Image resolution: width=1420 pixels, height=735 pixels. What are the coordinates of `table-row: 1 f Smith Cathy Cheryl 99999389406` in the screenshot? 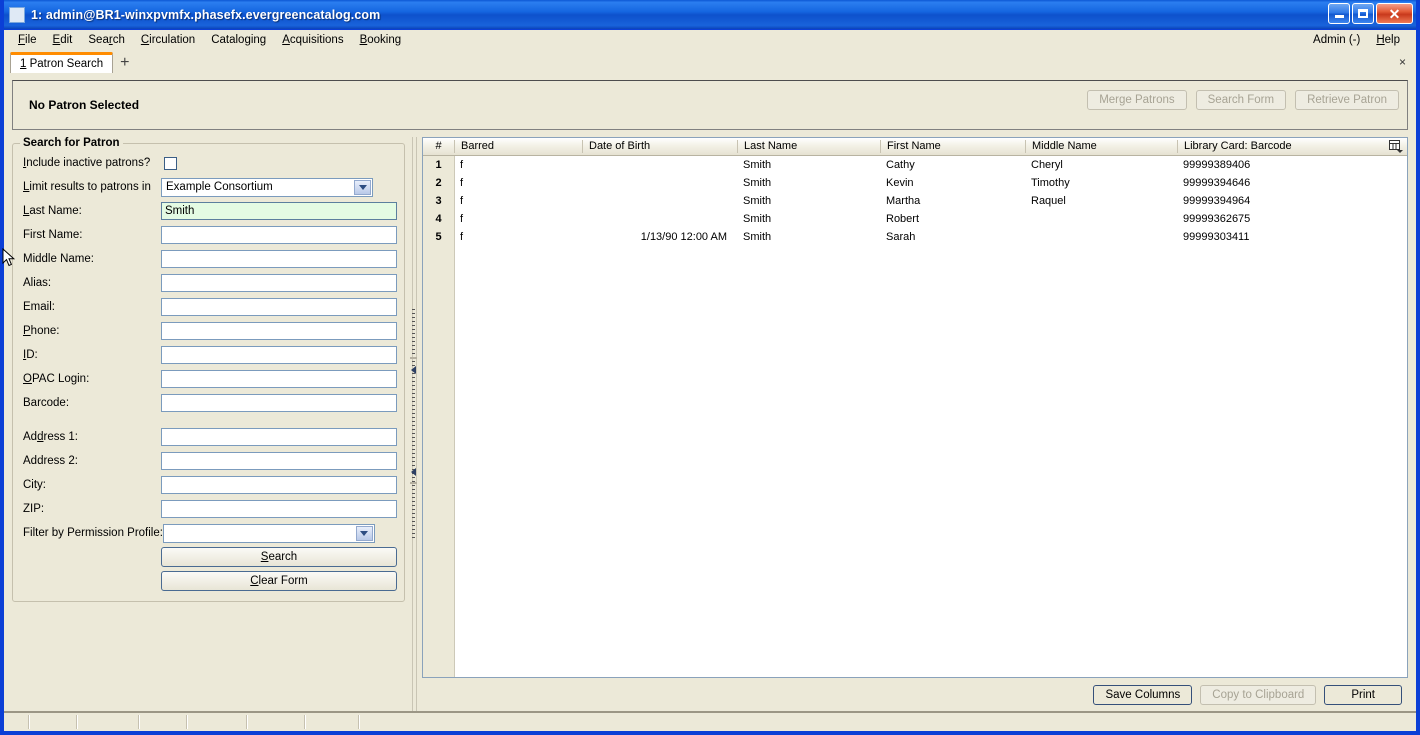 It's located at (915, 165).